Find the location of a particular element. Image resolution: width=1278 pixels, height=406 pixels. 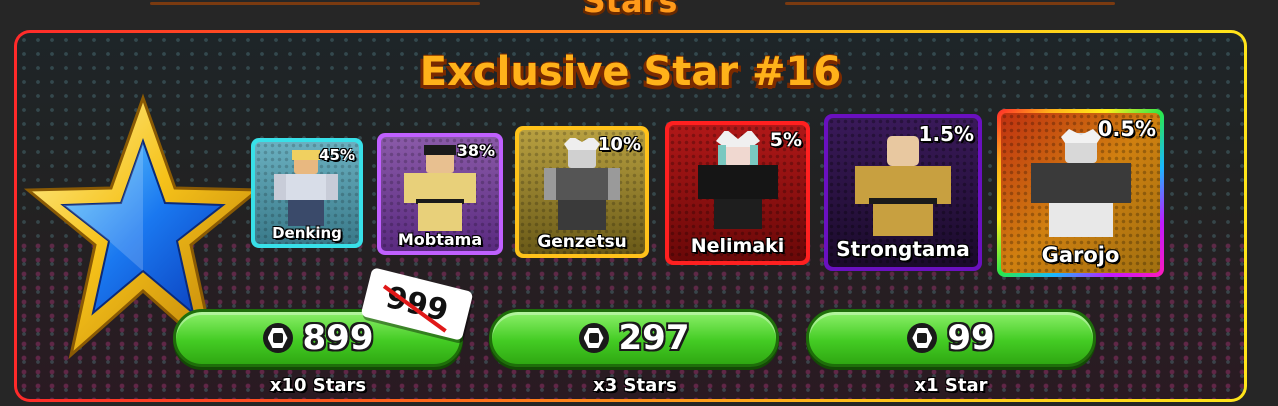

unit-card-mobtama: 38% Mobtama is located at coordinates (440, 194).